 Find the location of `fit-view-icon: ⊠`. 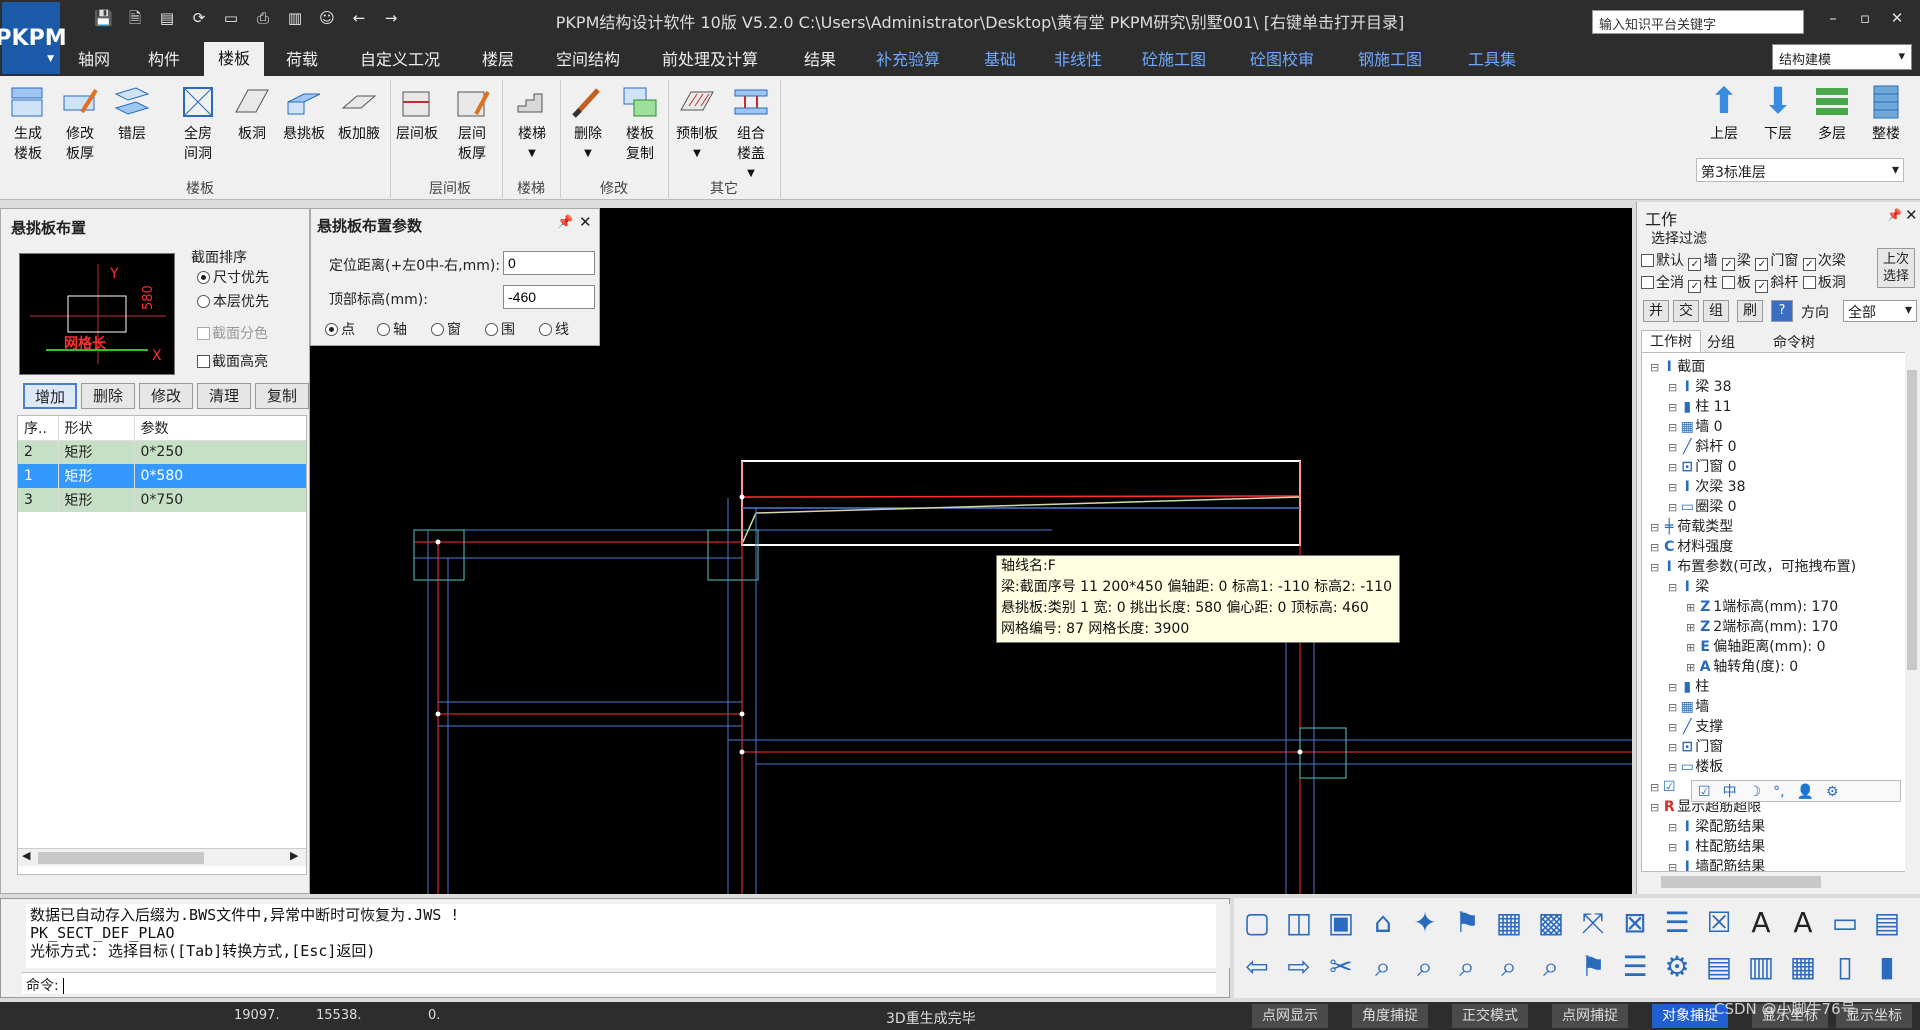

fit-view-icon: ⊠ is located at coordinates (1635, 923).